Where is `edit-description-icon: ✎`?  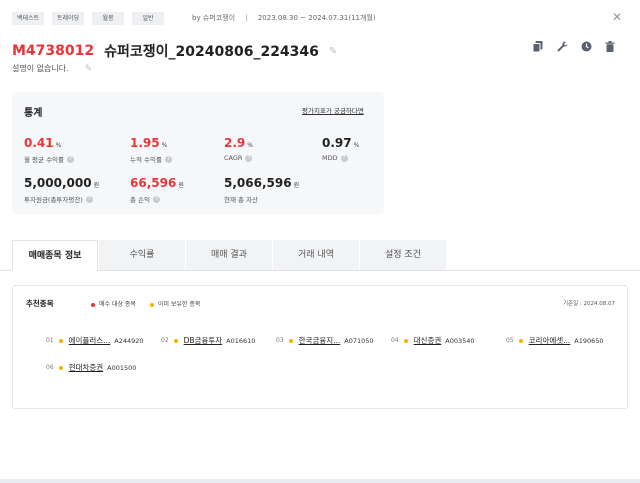 edit-description-icon: ✎ is located at coordinates (89, 69).